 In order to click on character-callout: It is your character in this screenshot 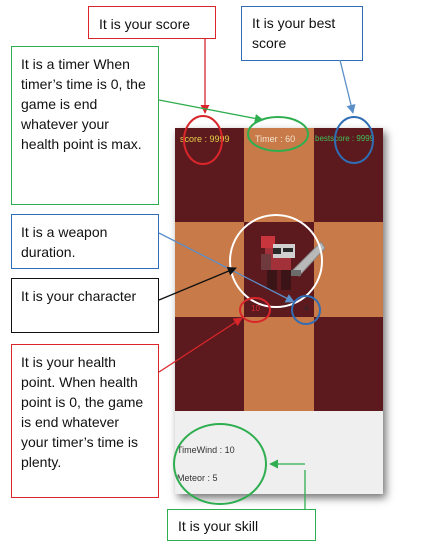, I will do `click(85, 305)`.